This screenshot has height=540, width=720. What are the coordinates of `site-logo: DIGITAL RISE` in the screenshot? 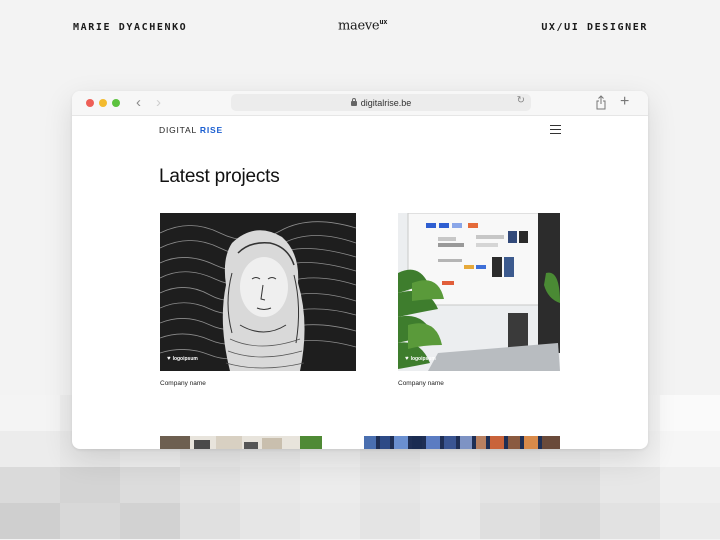 It's located at (191, 130).